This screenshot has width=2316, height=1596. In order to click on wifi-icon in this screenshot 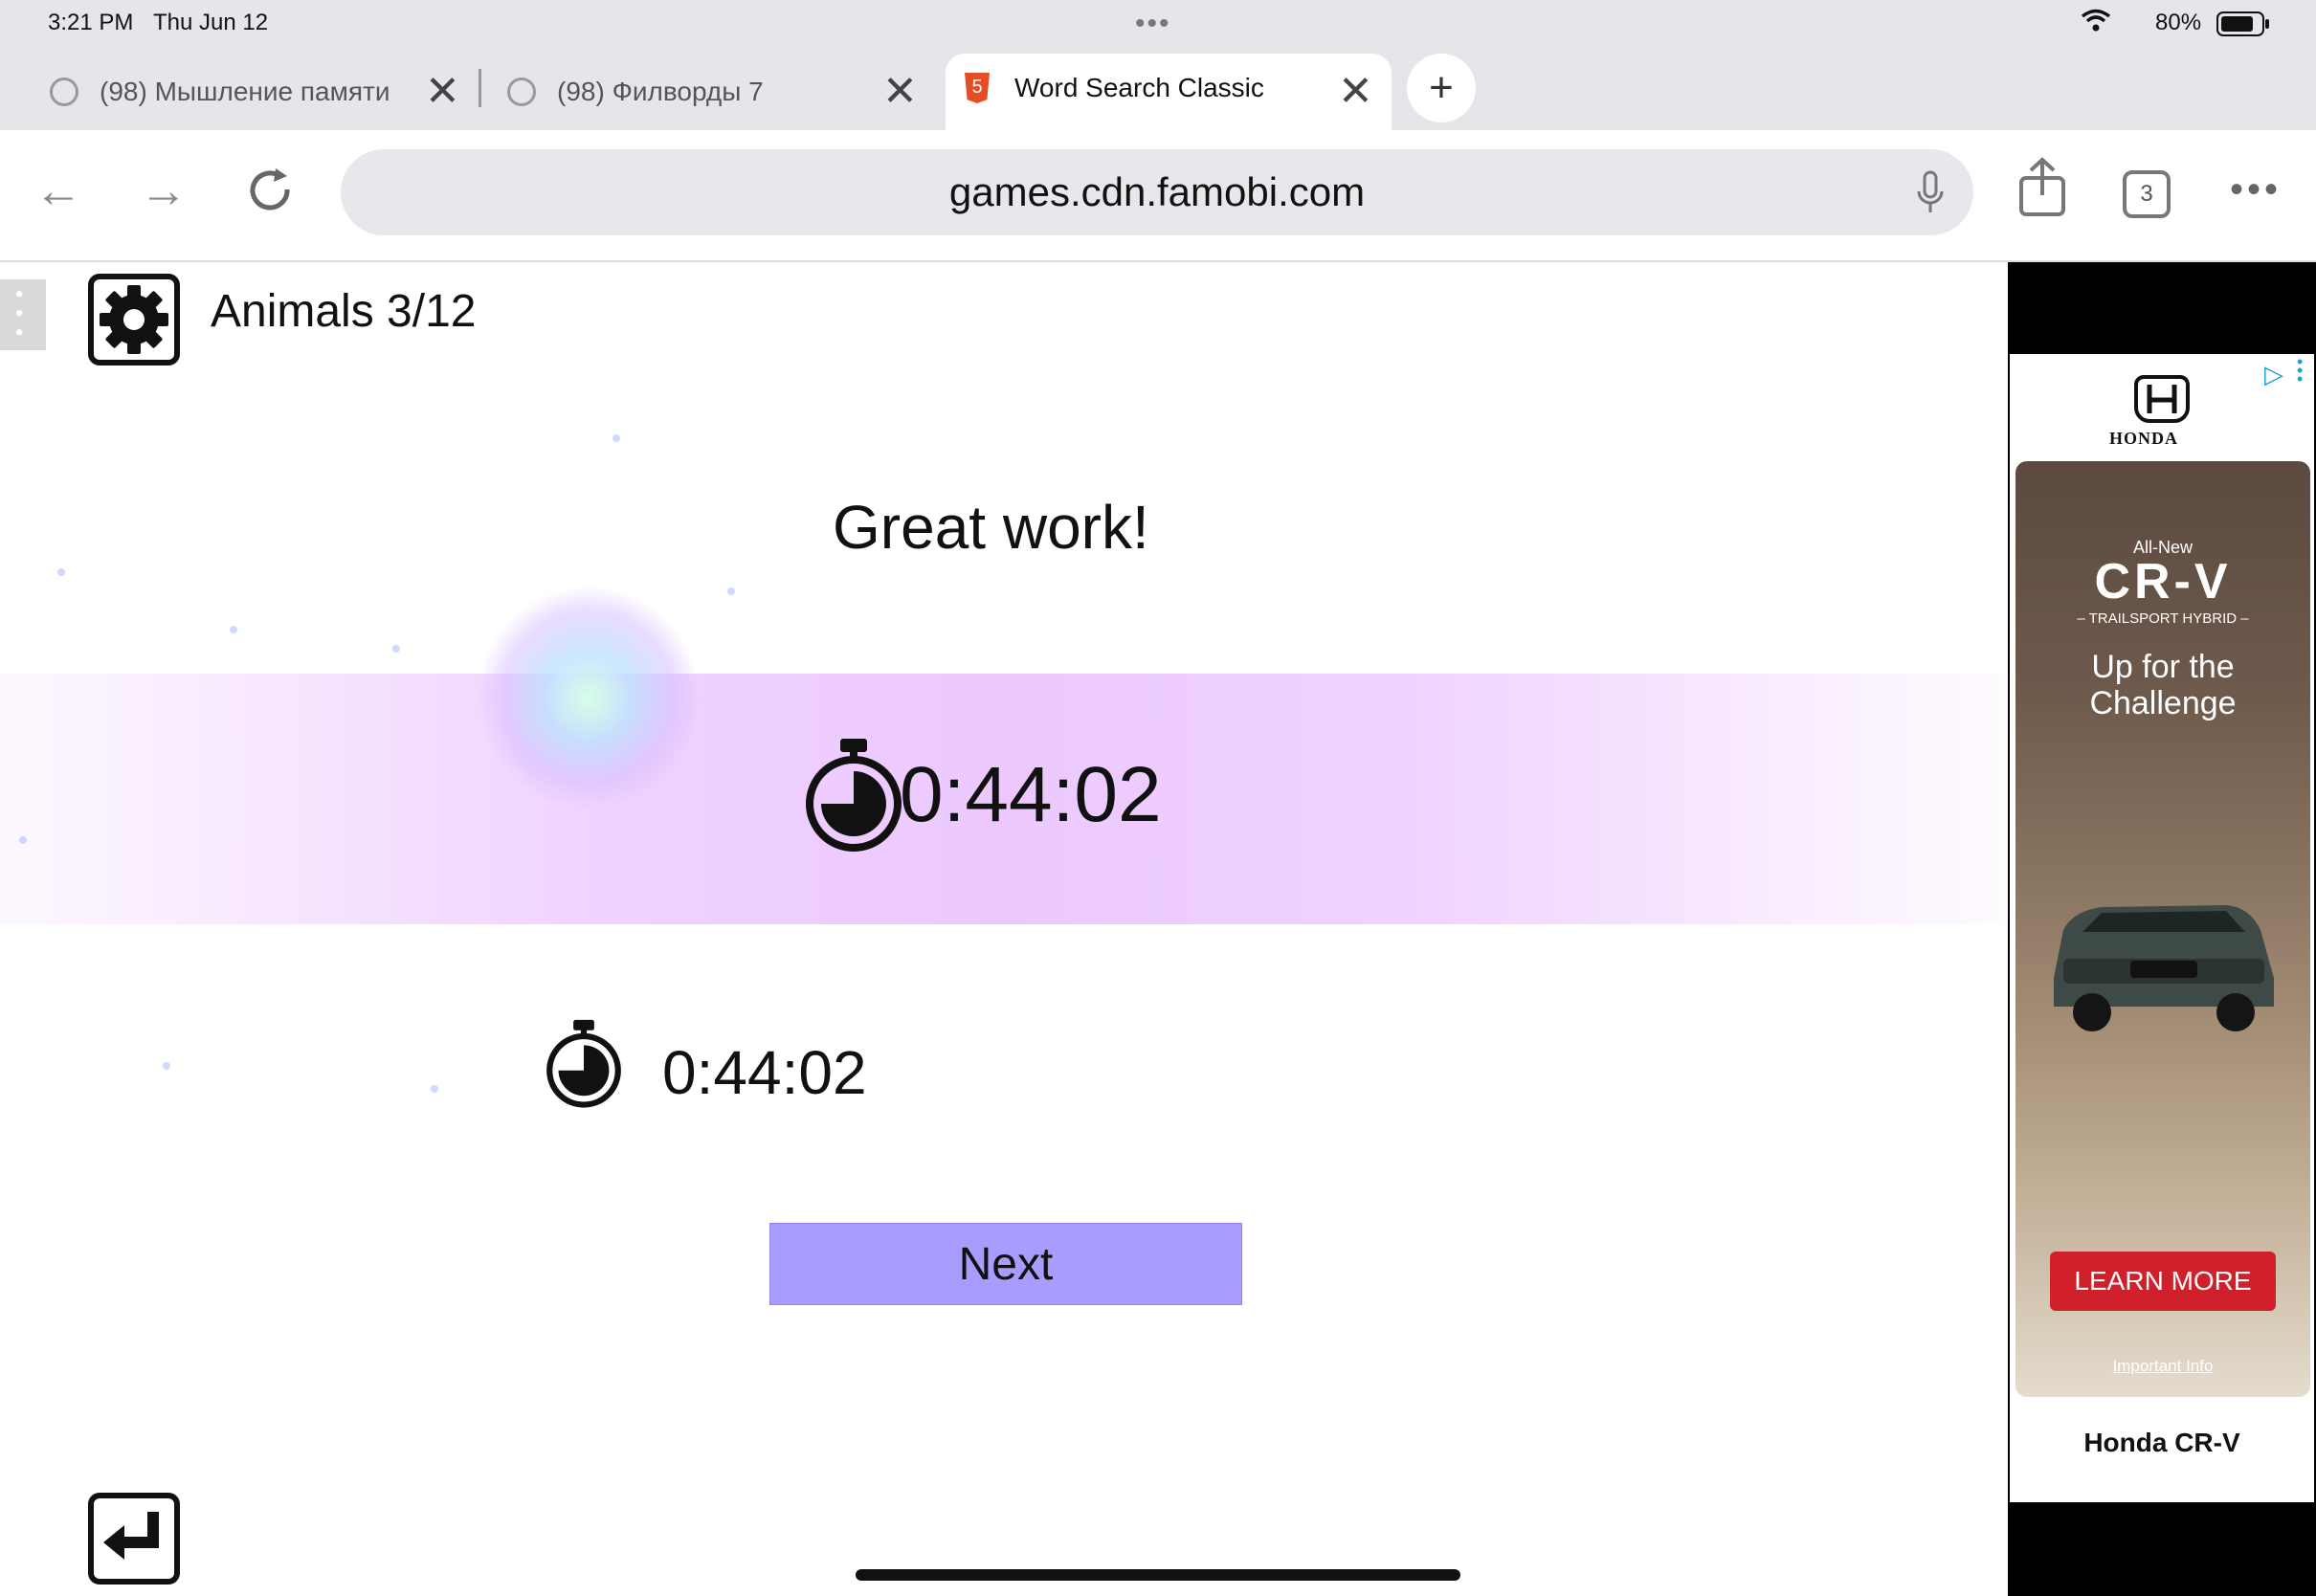, I will do `click(2096, 24)`.